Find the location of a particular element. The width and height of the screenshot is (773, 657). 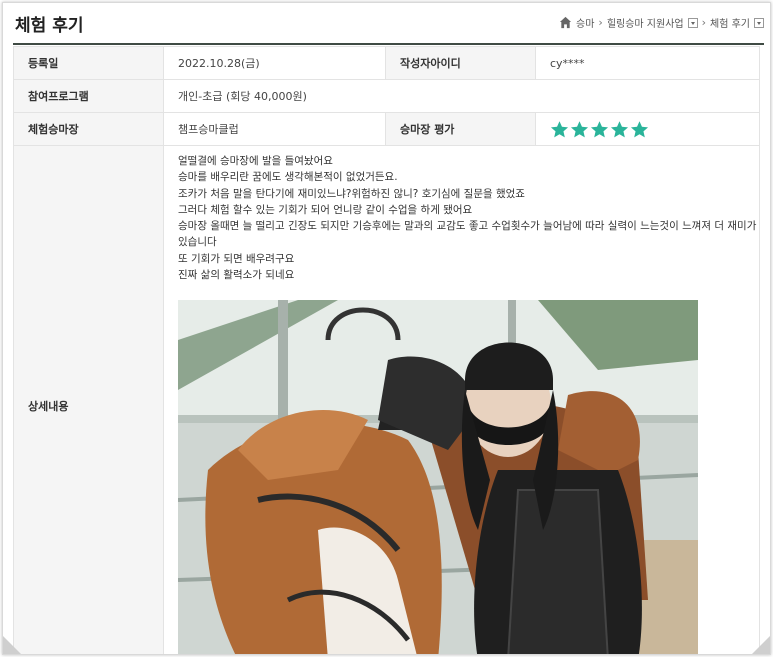

home-icon is located at coordinates (565, 22).